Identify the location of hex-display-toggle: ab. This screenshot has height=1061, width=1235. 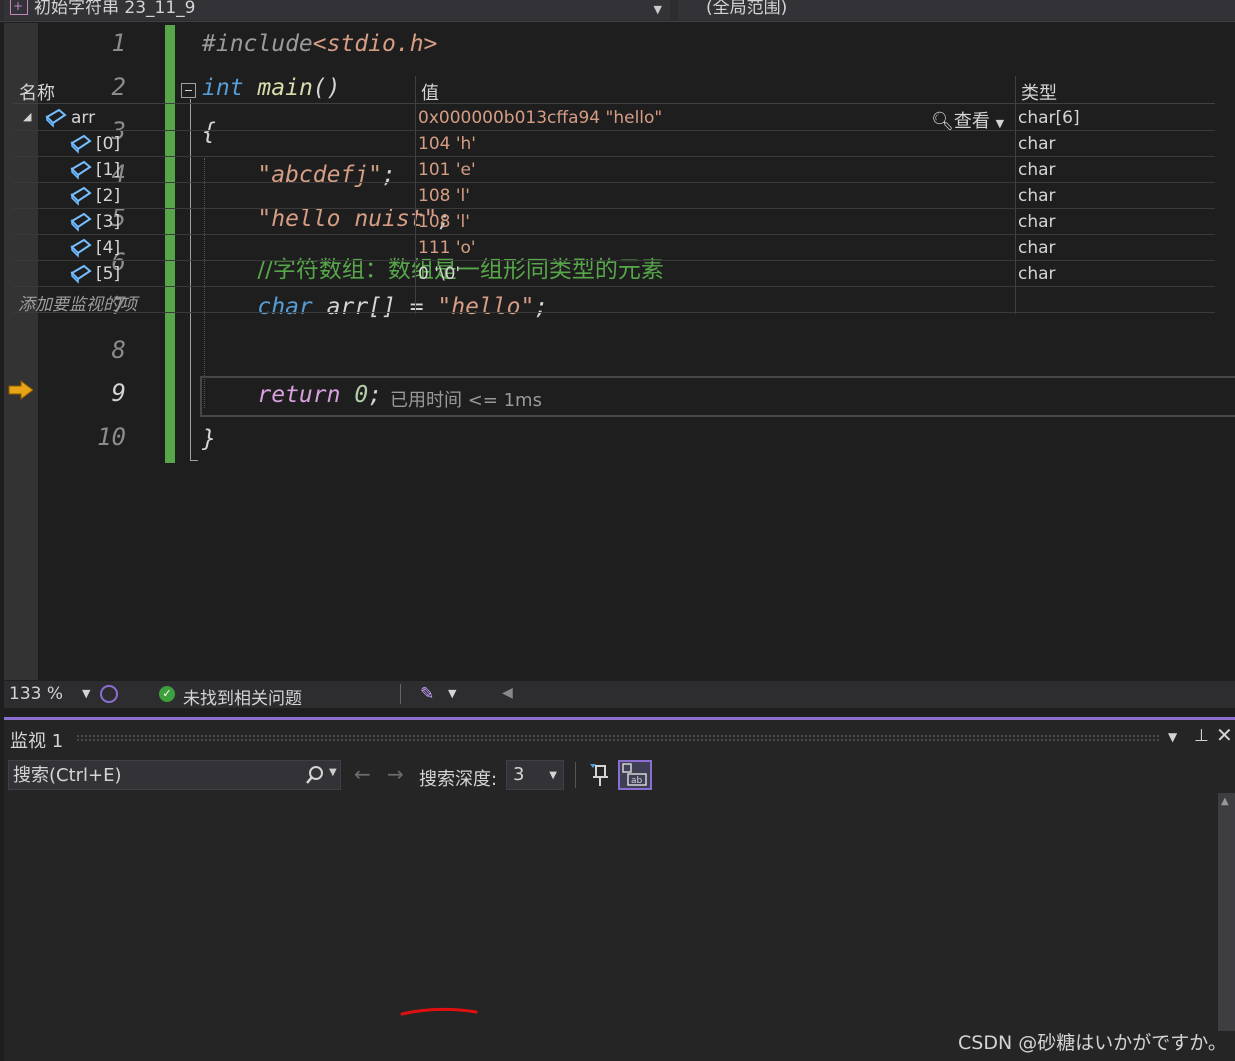
(635, 775).